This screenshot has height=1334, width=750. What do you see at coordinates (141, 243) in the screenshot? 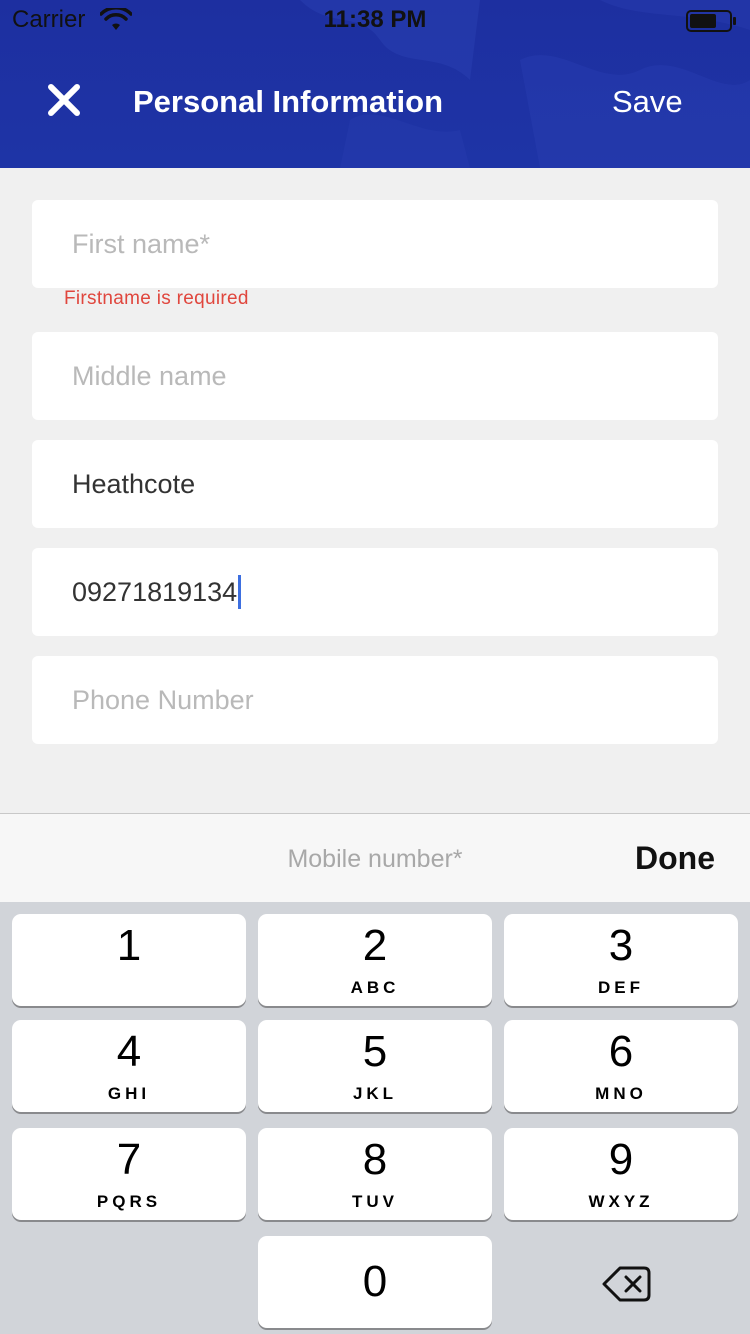
I see `first-name-placeholder: First name*` at bounding box center [141, 243].